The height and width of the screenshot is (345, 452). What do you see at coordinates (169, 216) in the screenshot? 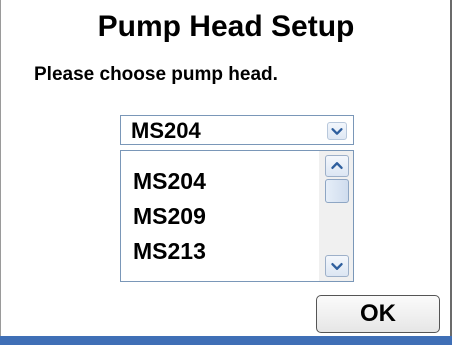
I see `list-item: MS209` at bounding box center [169, 216].